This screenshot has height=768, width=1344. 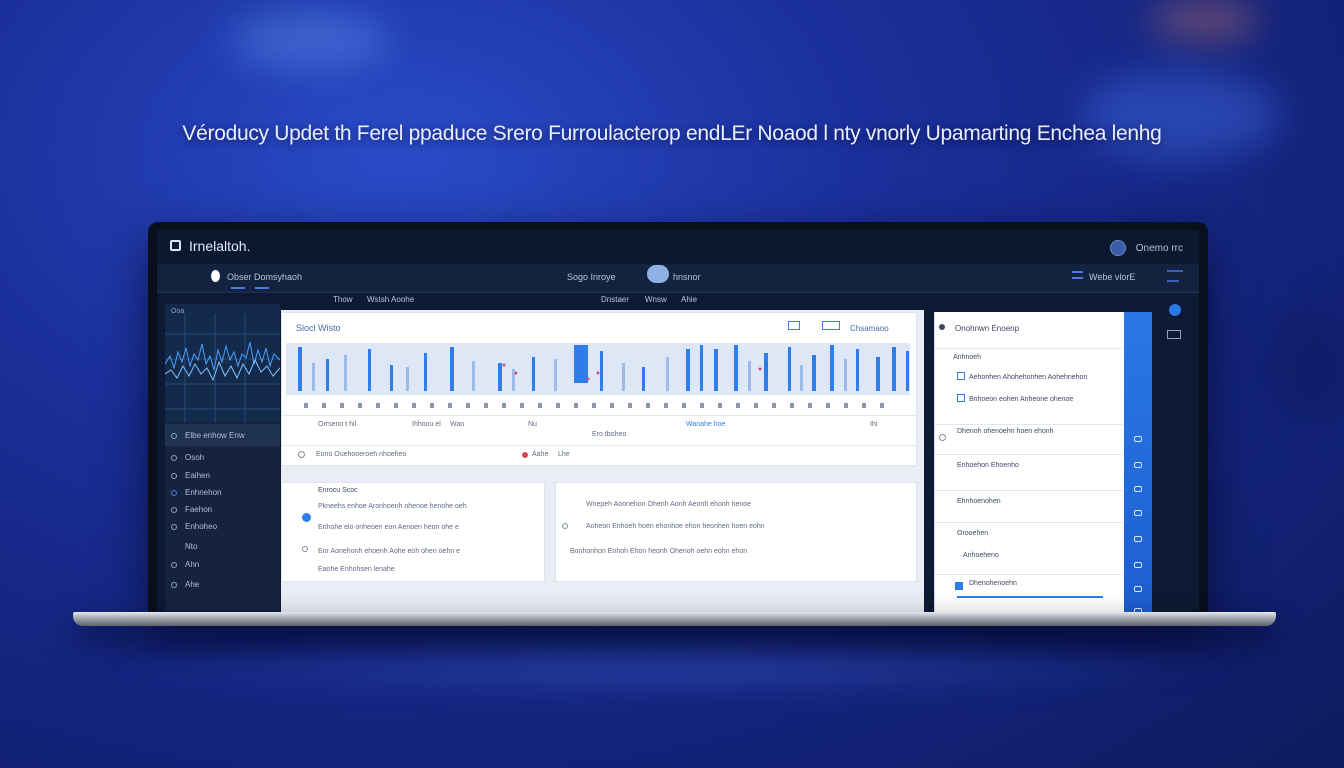 I want to click on card-line: Eaohe Enhohsen lenahe, so click(x=356, y=569).